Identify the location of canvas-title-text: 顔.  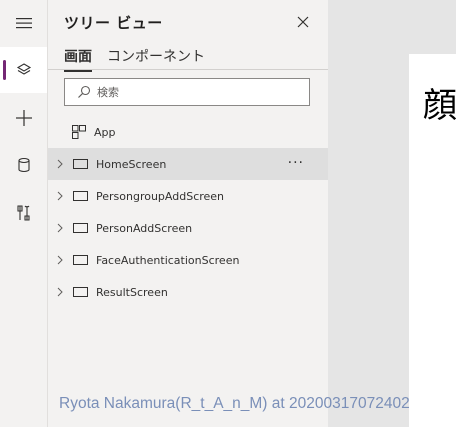
(439, 102).